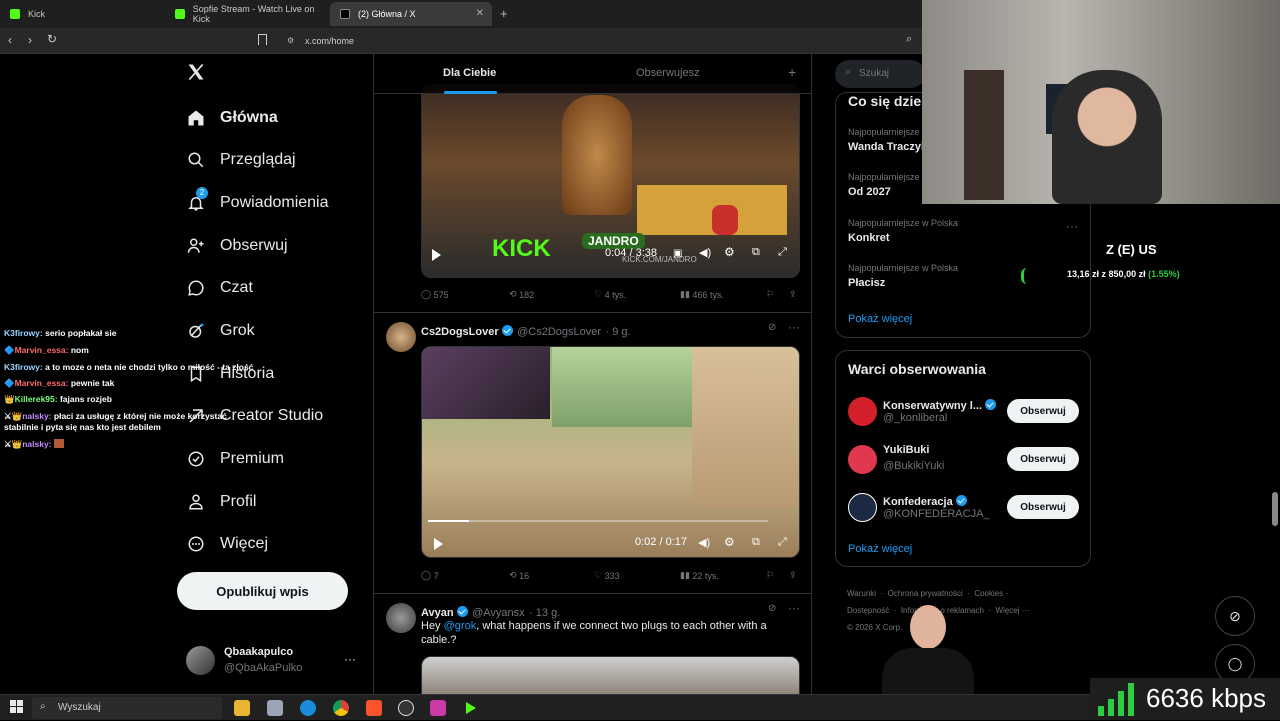 This screenshot has height=721, width=1280. What do you see at coordinates (411, 14) in the screenshot?
I see `browser-tab-x: (2) Główna / X ✕` at bounding box center [411, 14].